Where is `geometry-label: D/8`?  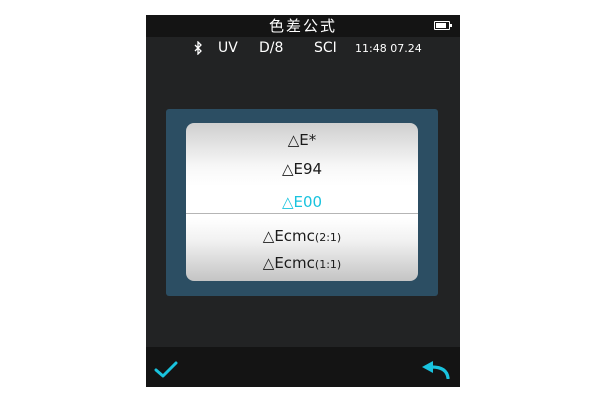 geometry-label: D/8 is located at coordinates (271, 48).